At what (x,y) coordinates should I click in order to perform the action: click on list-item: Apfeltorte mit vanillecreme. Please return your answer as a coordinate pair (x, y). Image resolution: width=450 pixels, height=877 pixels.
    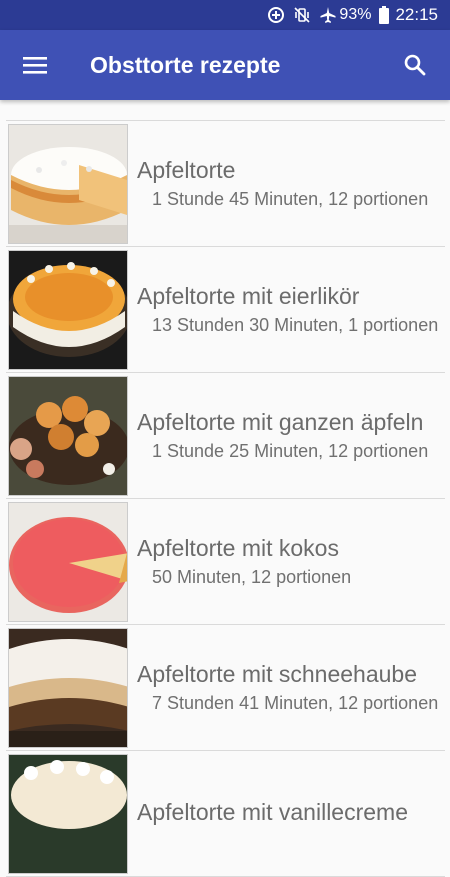
    Looking at the image, I should click on (225, 814).